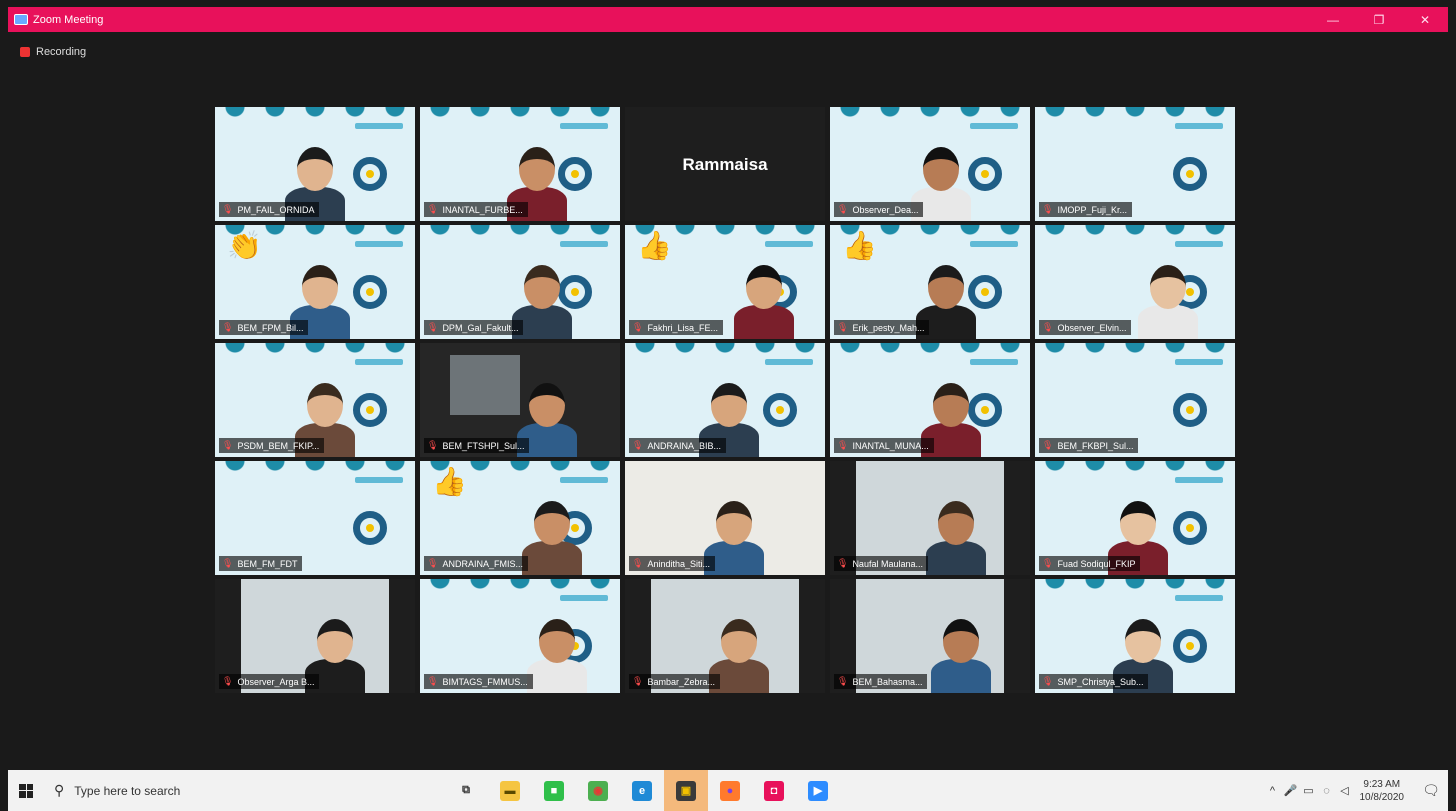 Image resolution: width=1456 pixels, height=811 pixels. Describe the element at coordinates (267, 563) in the screenshot. I see `participant-name: BEM_FM_FDT` at that location.